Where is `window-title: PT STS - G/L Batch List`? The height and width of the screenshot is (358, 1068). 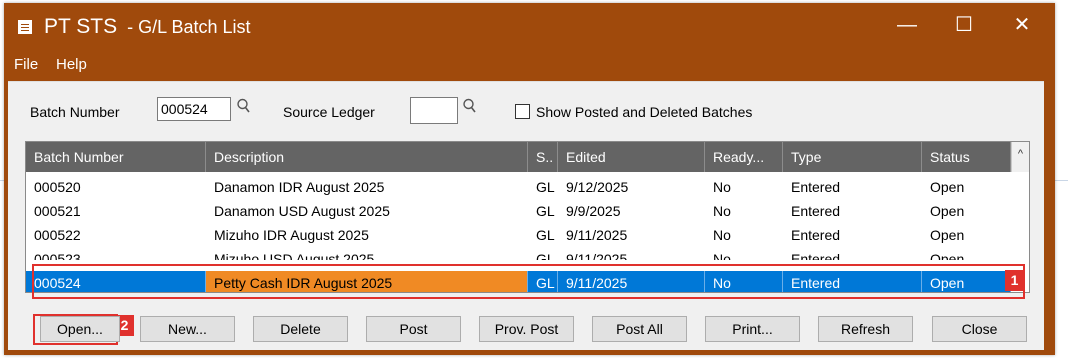
window-title: PT STS - G/L Batch List is located at coordinates (147, 27).